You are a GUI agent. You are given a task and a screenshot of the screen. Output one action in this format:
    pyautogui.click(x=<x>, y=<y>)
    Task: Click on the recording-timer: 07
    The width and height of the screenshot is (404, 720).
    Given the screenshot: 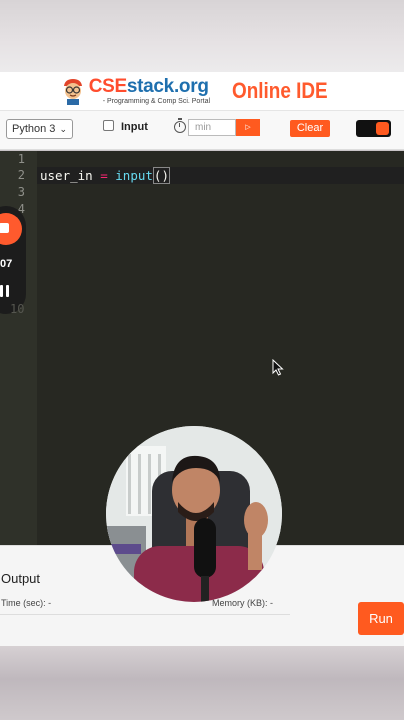 What is the action you would take?
    pyautogui.click(x=6, y=264)
    